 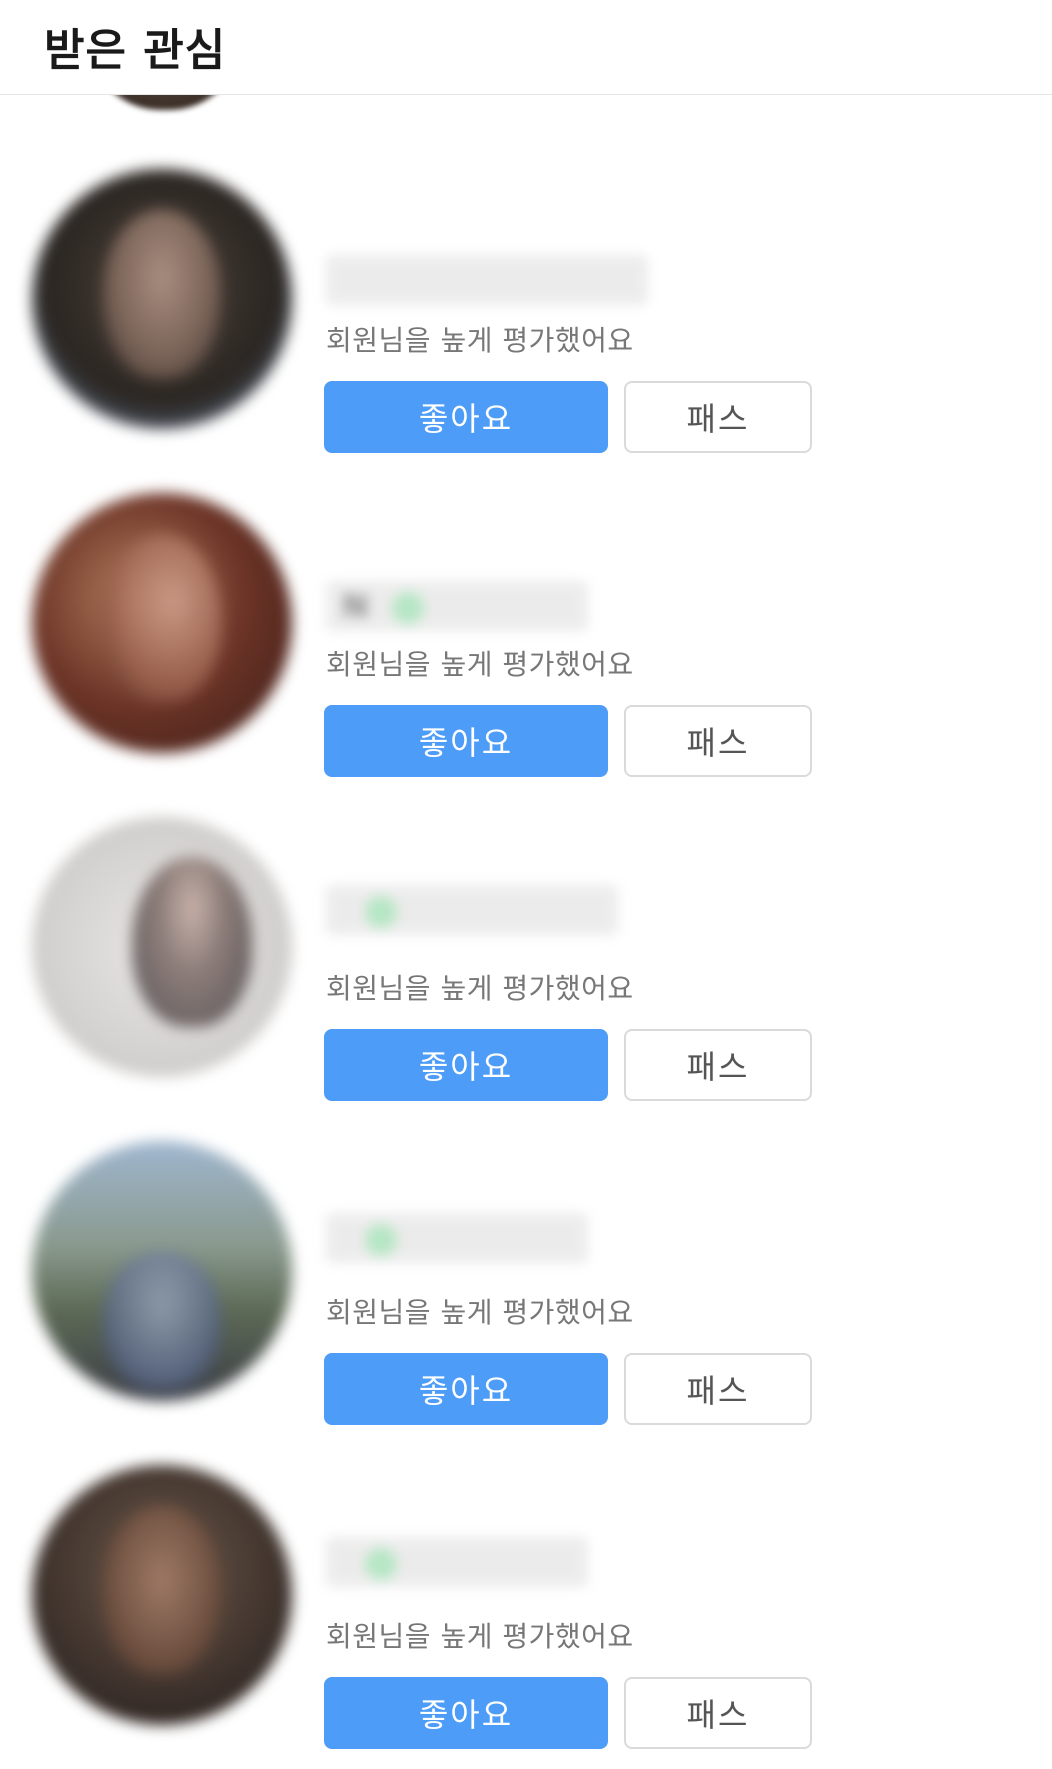 I want to click on user-name: N, so click(x=457, y=606).